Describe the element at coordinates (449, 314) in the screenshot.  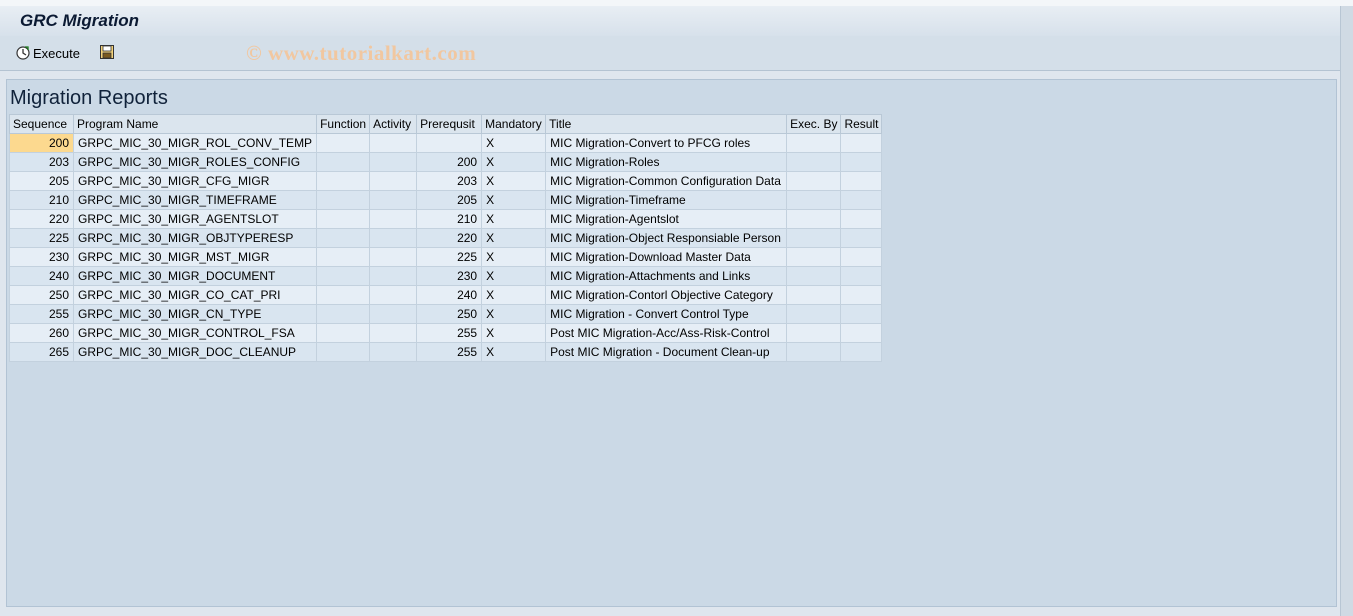
I see `cell-prerequisite: 250` at that location.